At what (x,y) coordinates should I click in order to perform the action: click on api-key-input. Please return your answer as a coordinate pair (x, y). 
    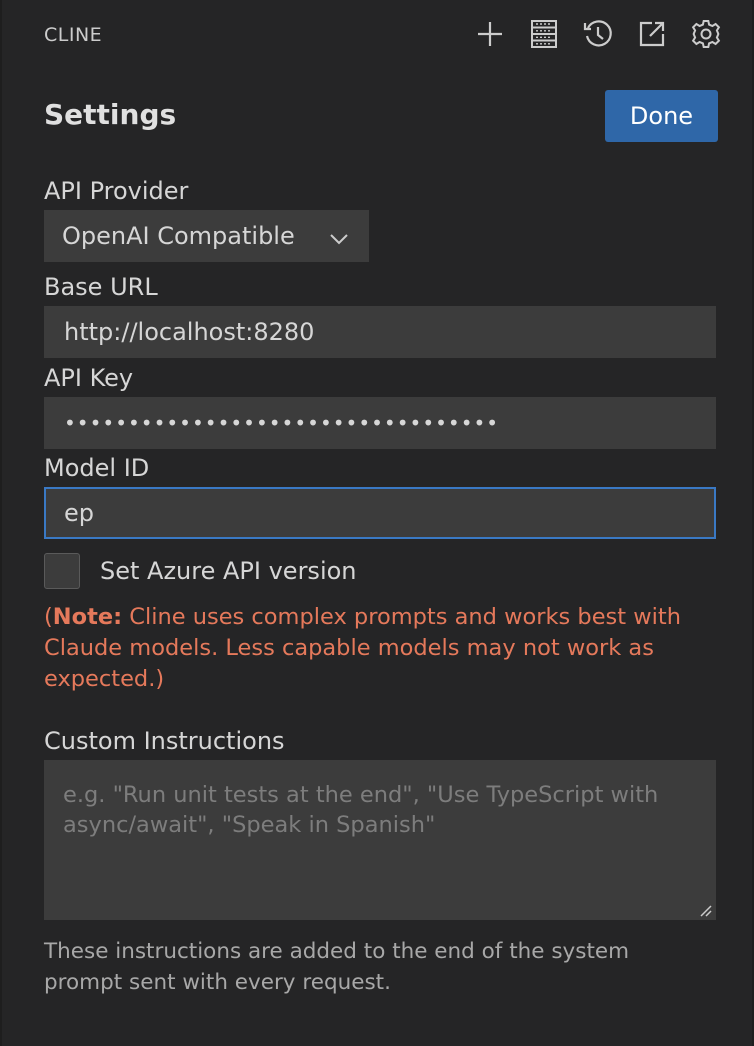
    Looking at the image, I should click on (380, 423).